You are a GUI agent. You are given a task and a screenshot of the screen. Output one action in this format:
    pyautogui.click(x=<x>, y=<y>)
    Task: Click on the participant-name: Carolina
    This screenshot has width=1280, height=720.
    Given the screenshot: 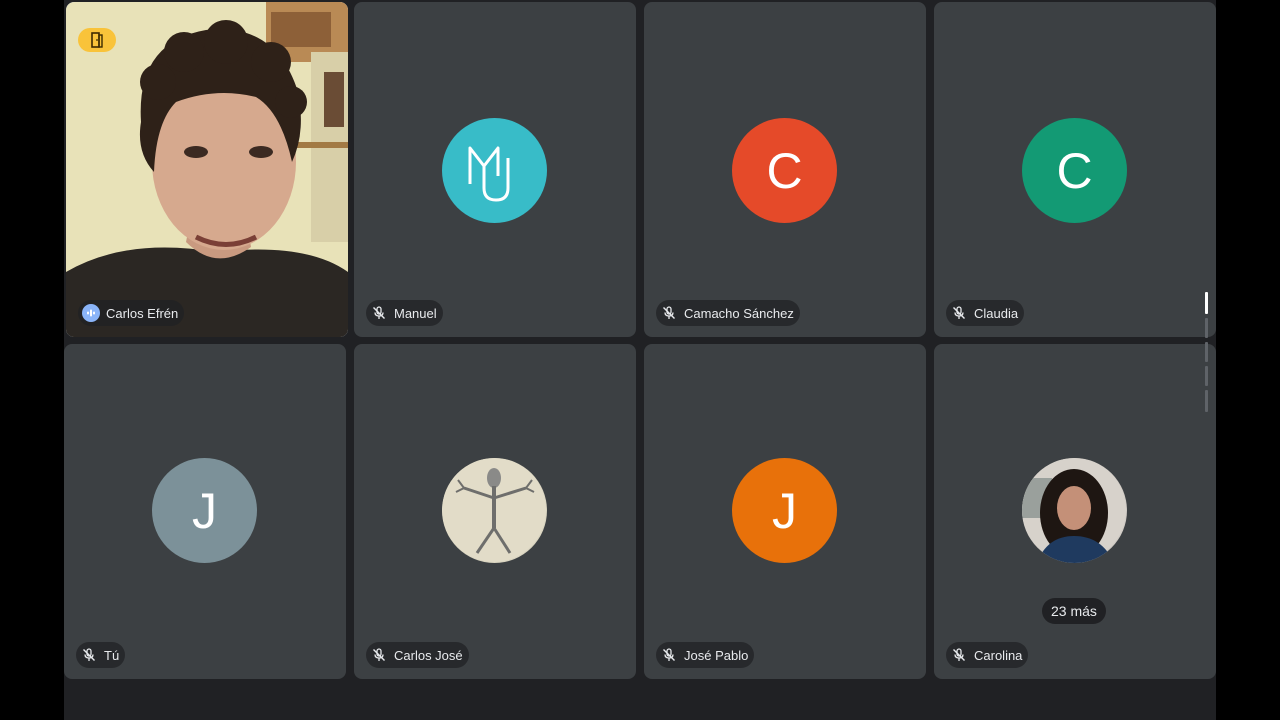 What is the action you would take?
    pyautogui.click(x=998, y=655)
    